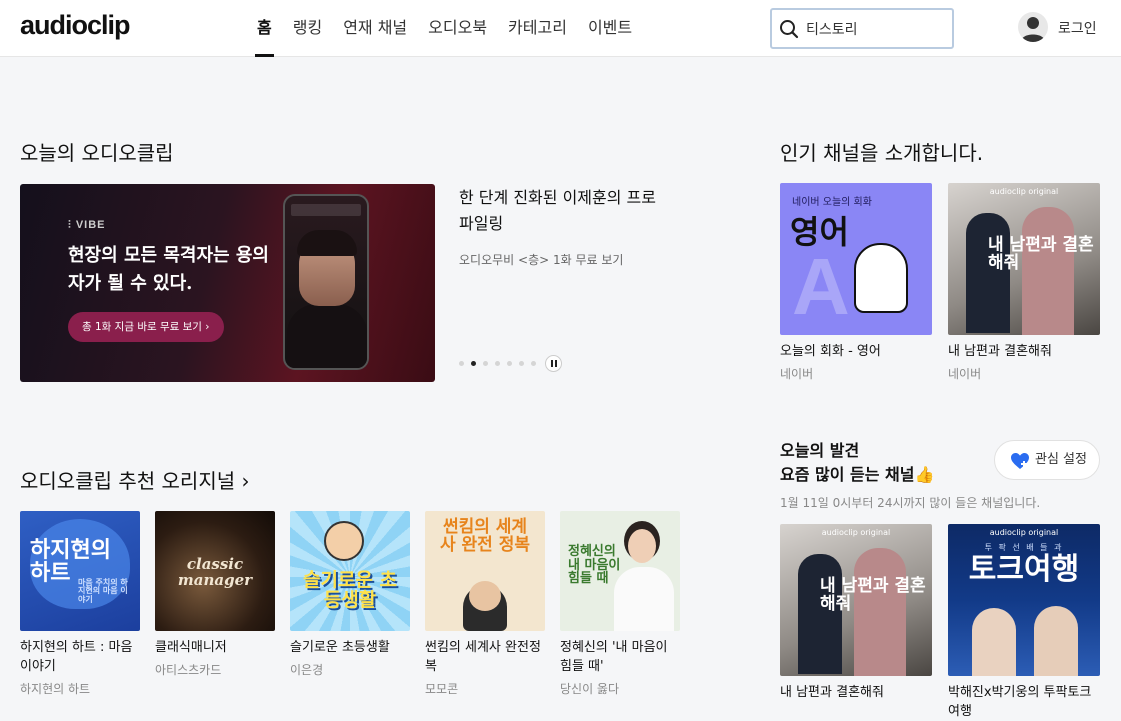 The image size is (1121, 721). Describe the element at coordinates (375, 28) in the screenshot. I see `nav-series-channel: 연재 채널` at that location.